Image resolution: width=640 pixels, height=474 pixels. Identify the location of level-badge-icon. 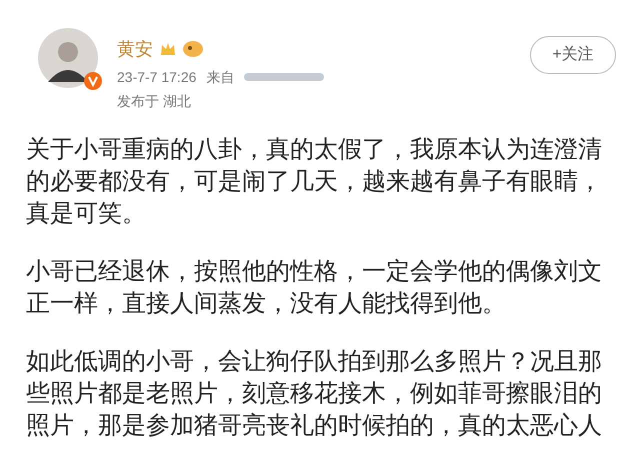
(193, 49).